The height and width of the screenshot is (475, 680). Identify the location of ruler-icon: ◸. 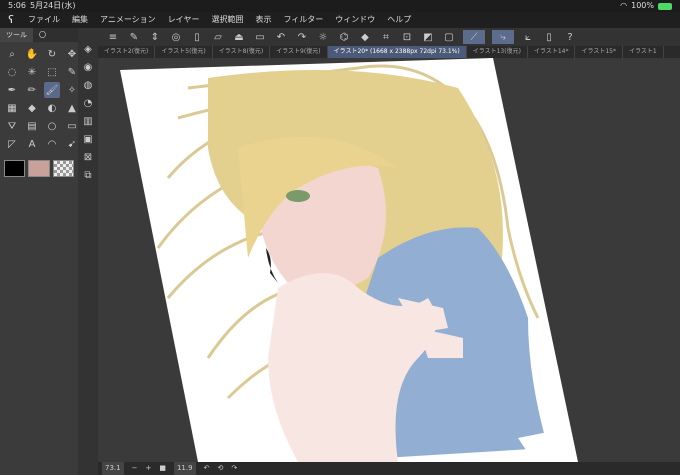
(12, 144).